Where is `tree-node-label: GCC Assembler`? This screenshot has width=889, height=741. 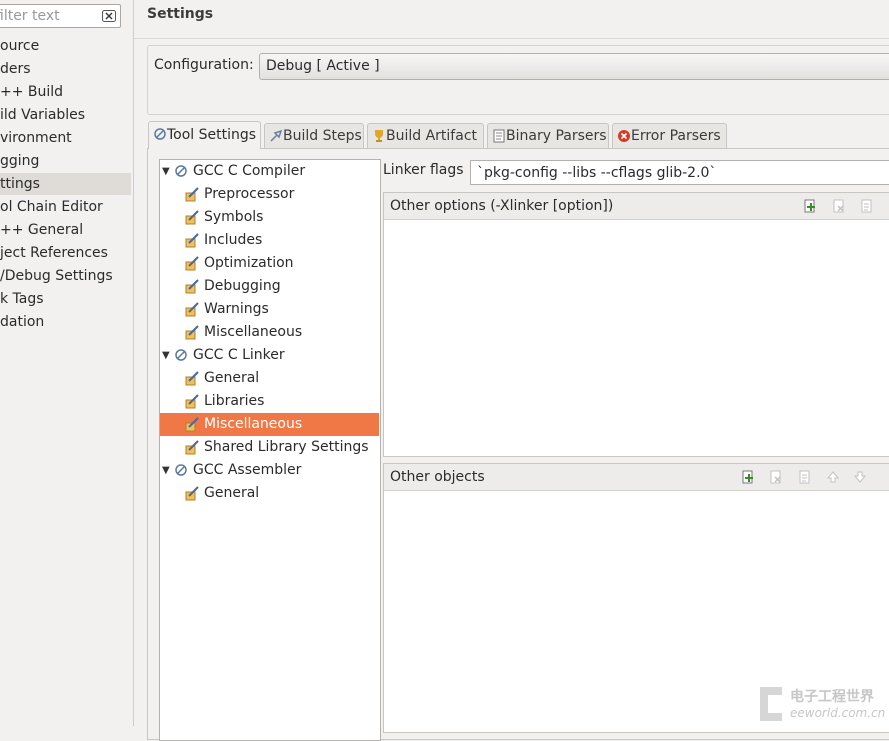
tree-node-label: GCC Assembler is located at coordinates (247, 470).